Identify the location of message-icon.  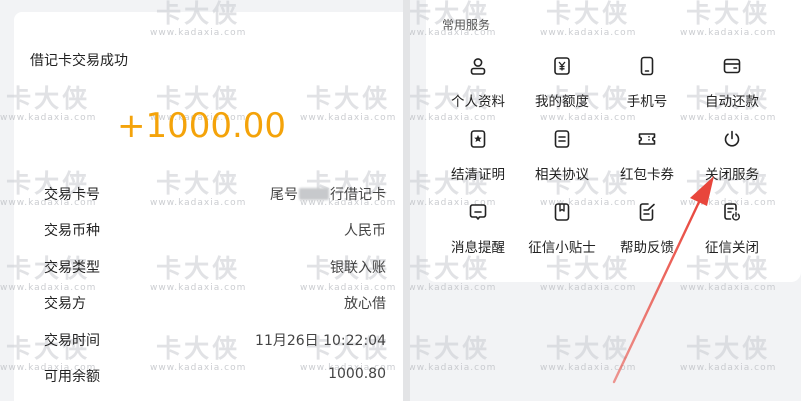
(478, 212).